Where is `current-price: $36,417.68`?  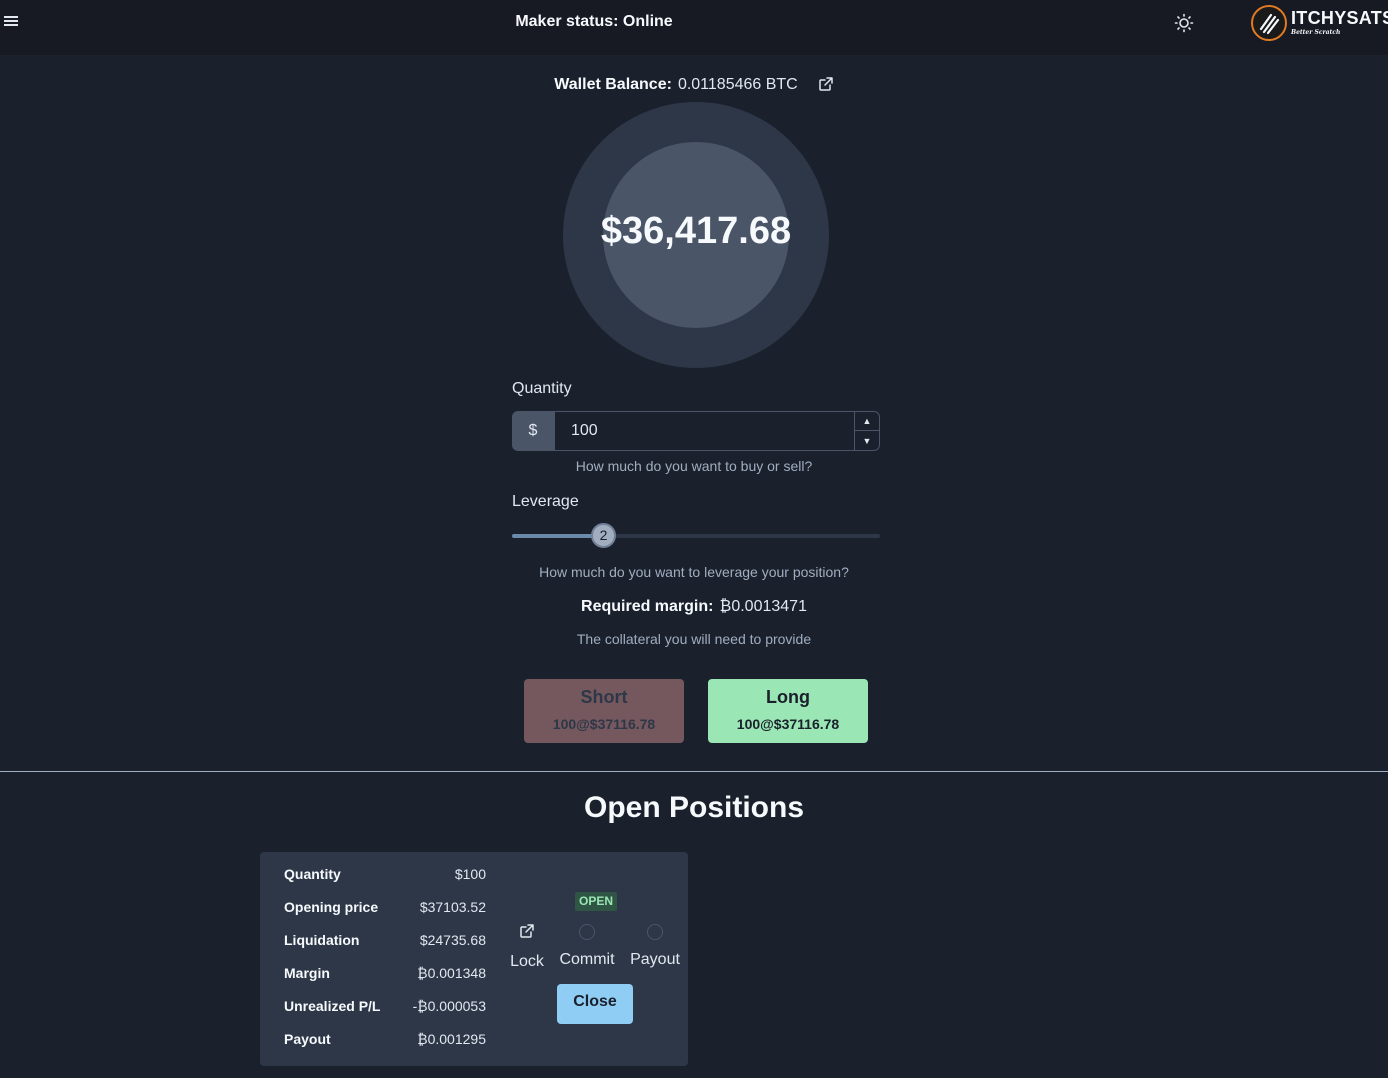 current-price: $36,417.68 is located at coordinates (696, 231).